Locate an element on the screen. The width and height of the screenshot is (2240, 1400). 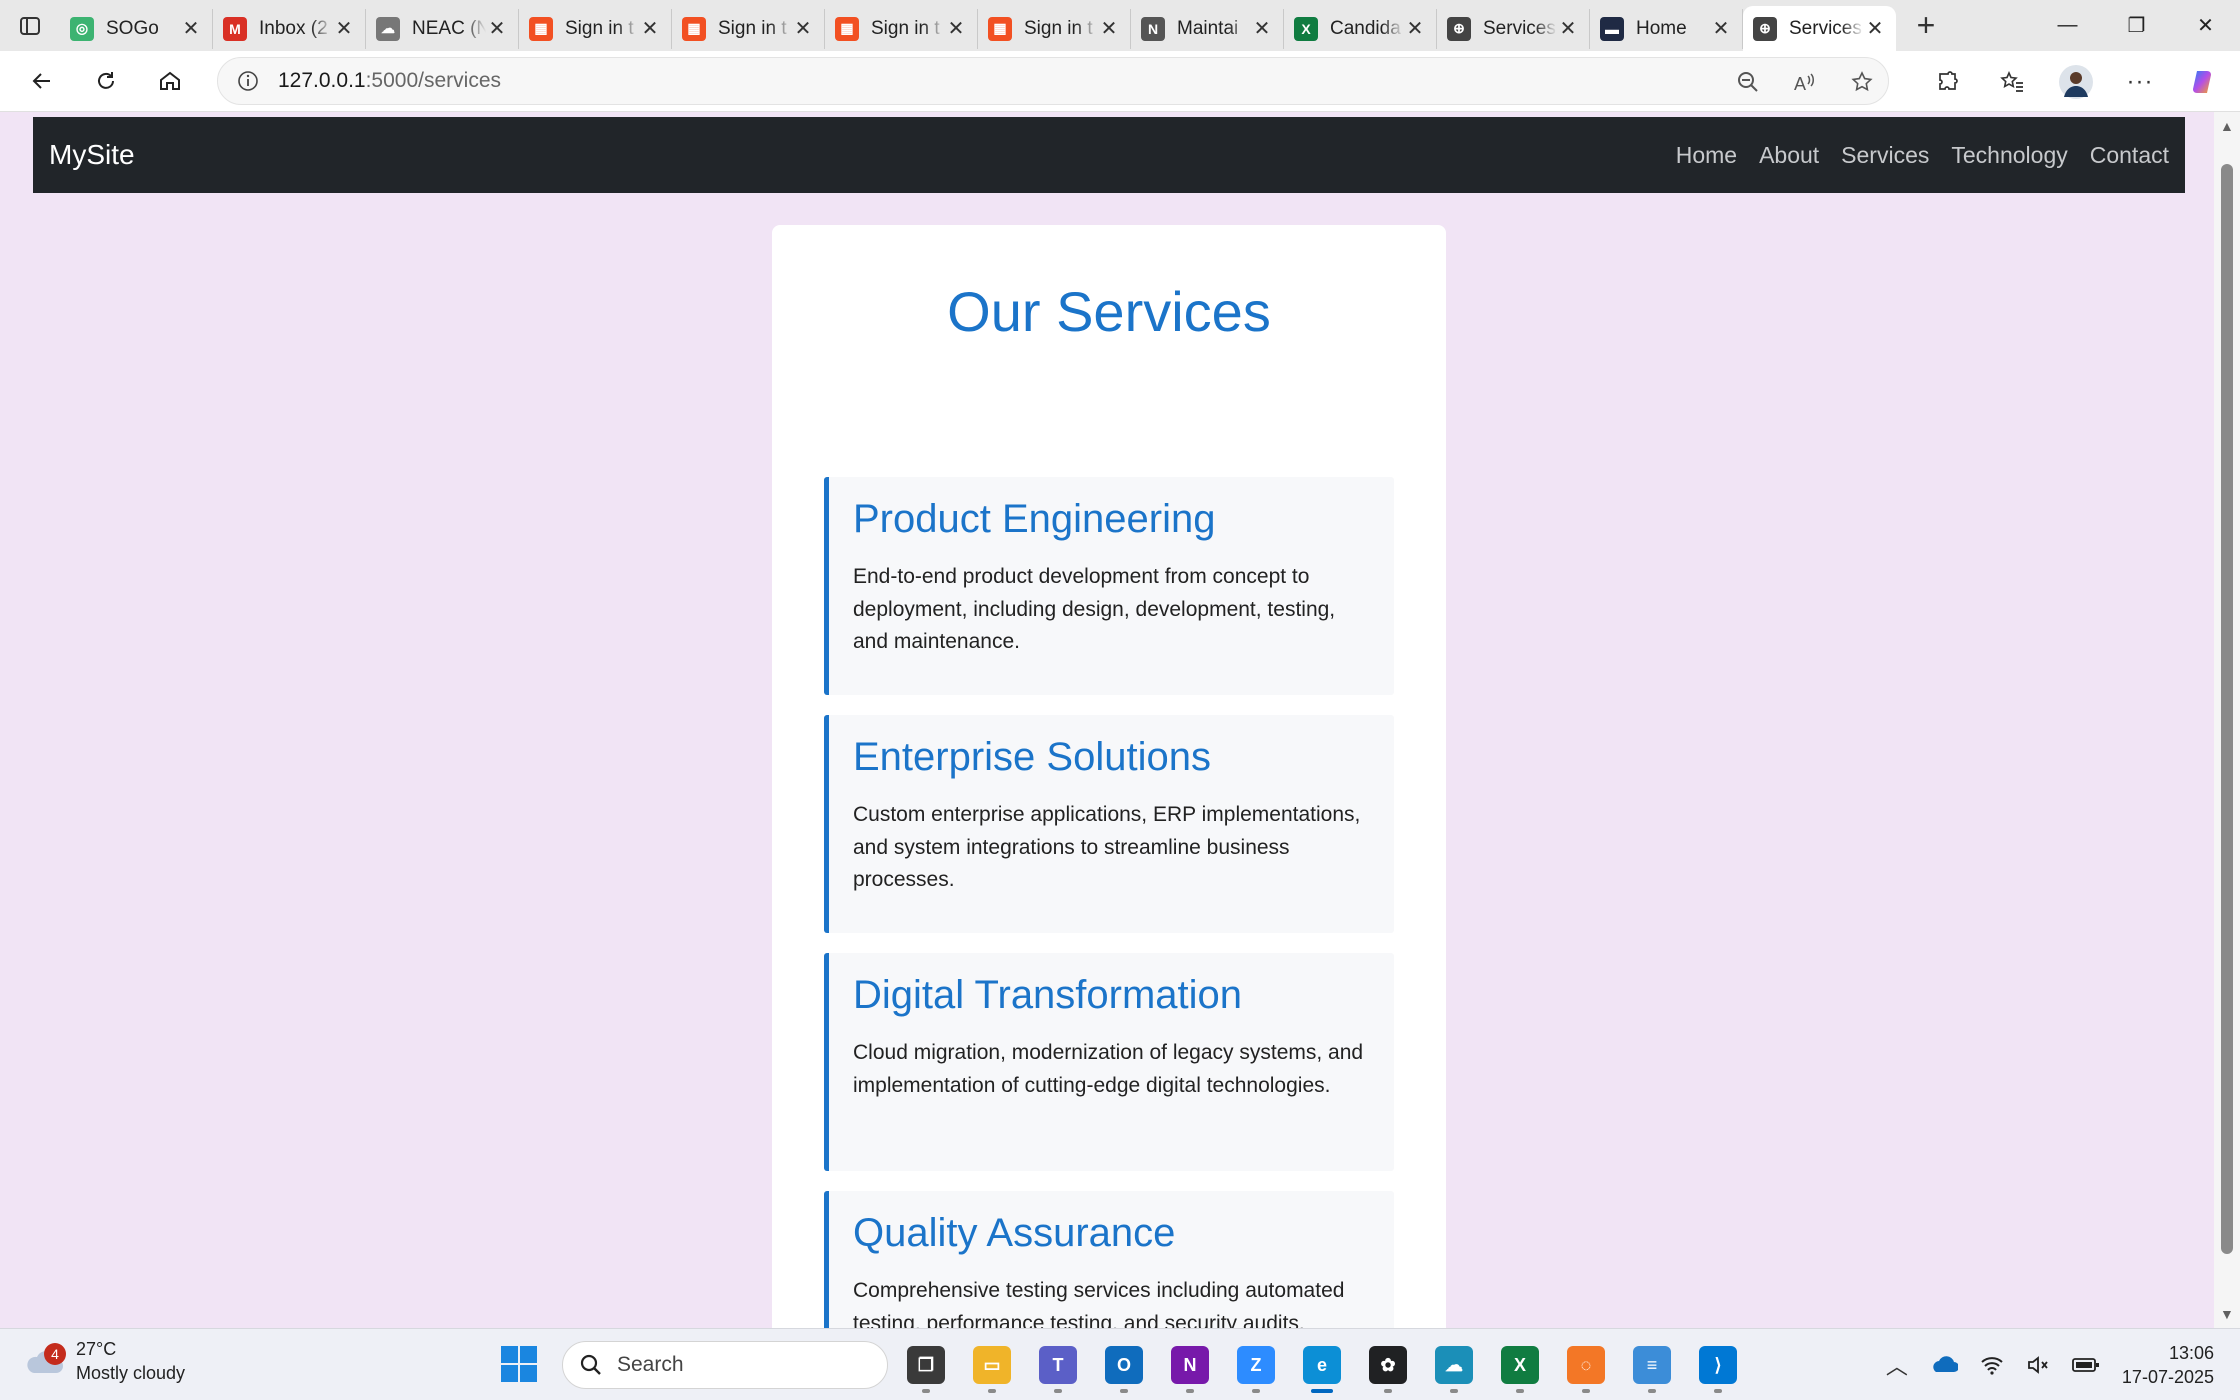
minimize-button: — is located at coordinates (2067, 25).